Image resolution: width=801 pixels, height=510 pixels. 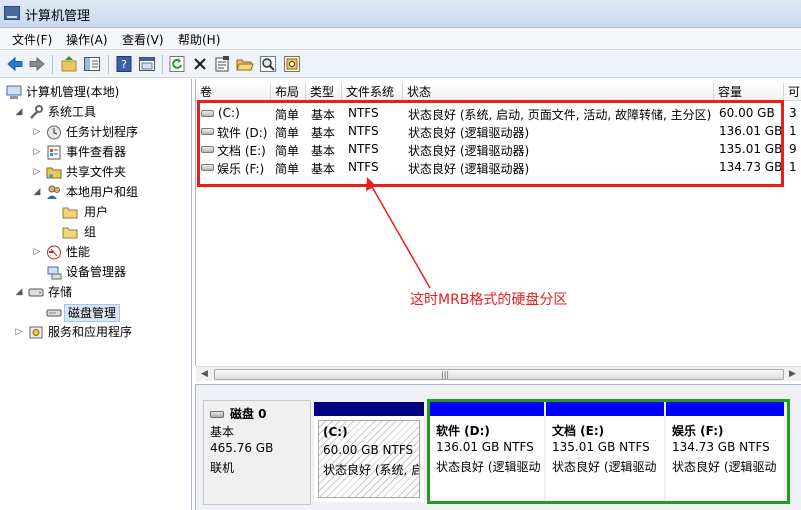 What do you see at coordinates (54, 172) in the screenshot?
I see `shared-folder-icon` at bounding box center [54, 172].